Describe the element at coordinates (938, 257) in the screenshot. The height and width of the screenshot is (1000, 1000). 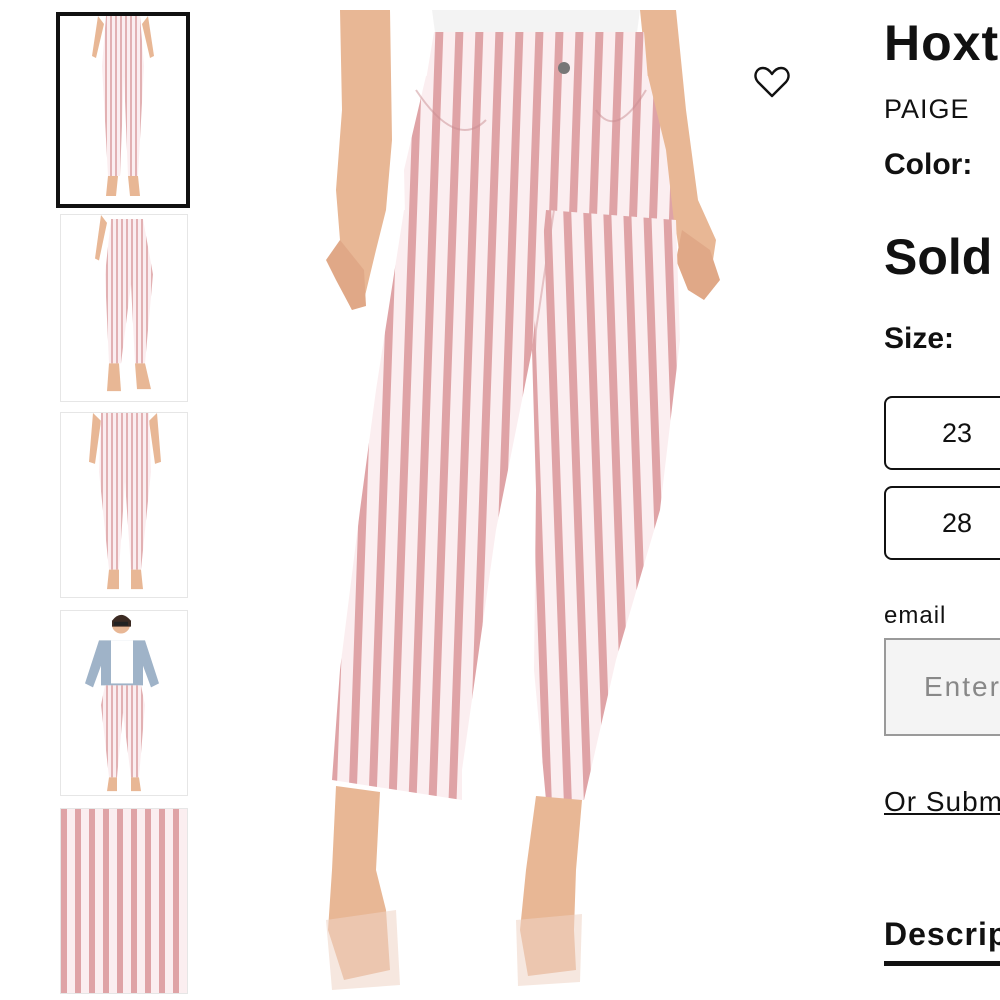
I see `price-status: Sold` at that location.